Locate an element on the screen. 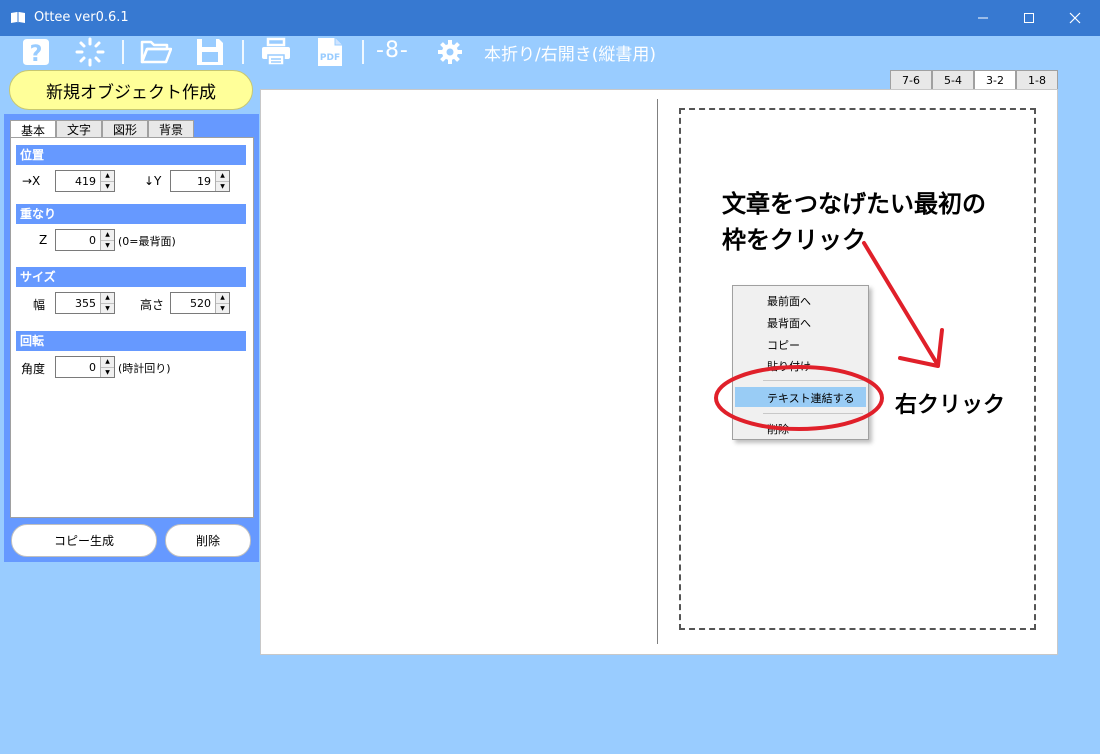 Image resolution: width=1100 pixels, height=754 pixels. width-value: 355 is located at coordinates (85, 303).